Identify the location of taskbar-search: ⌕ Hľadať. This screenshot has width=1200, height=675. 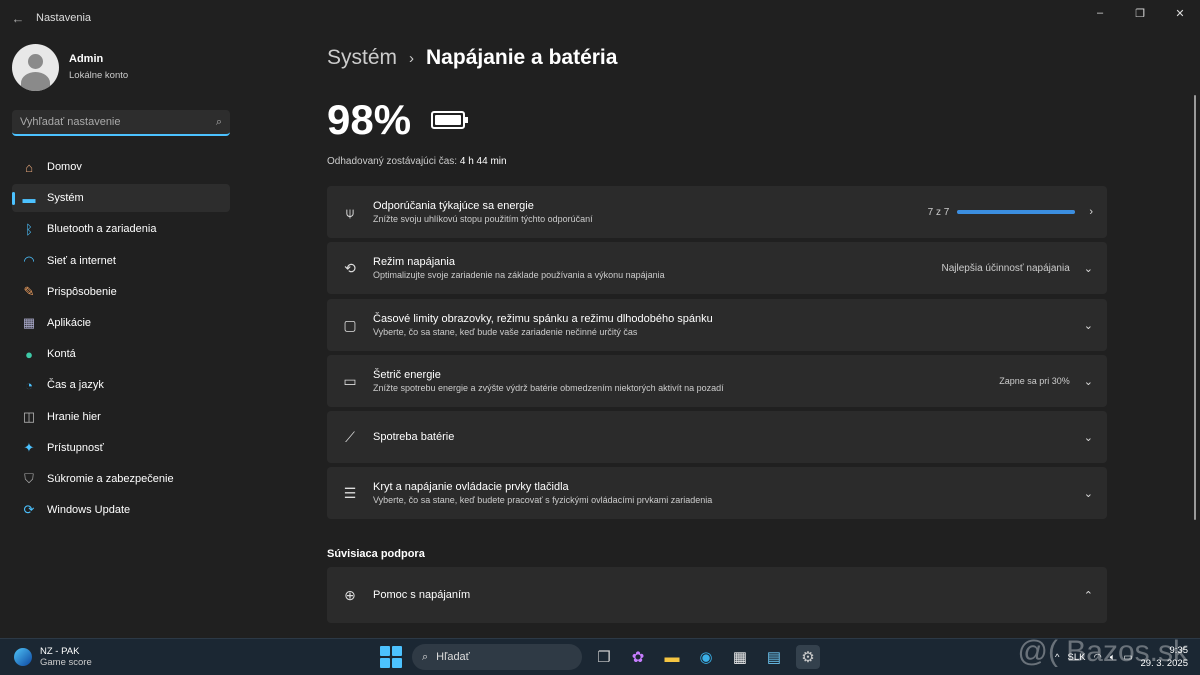
(497, 657).